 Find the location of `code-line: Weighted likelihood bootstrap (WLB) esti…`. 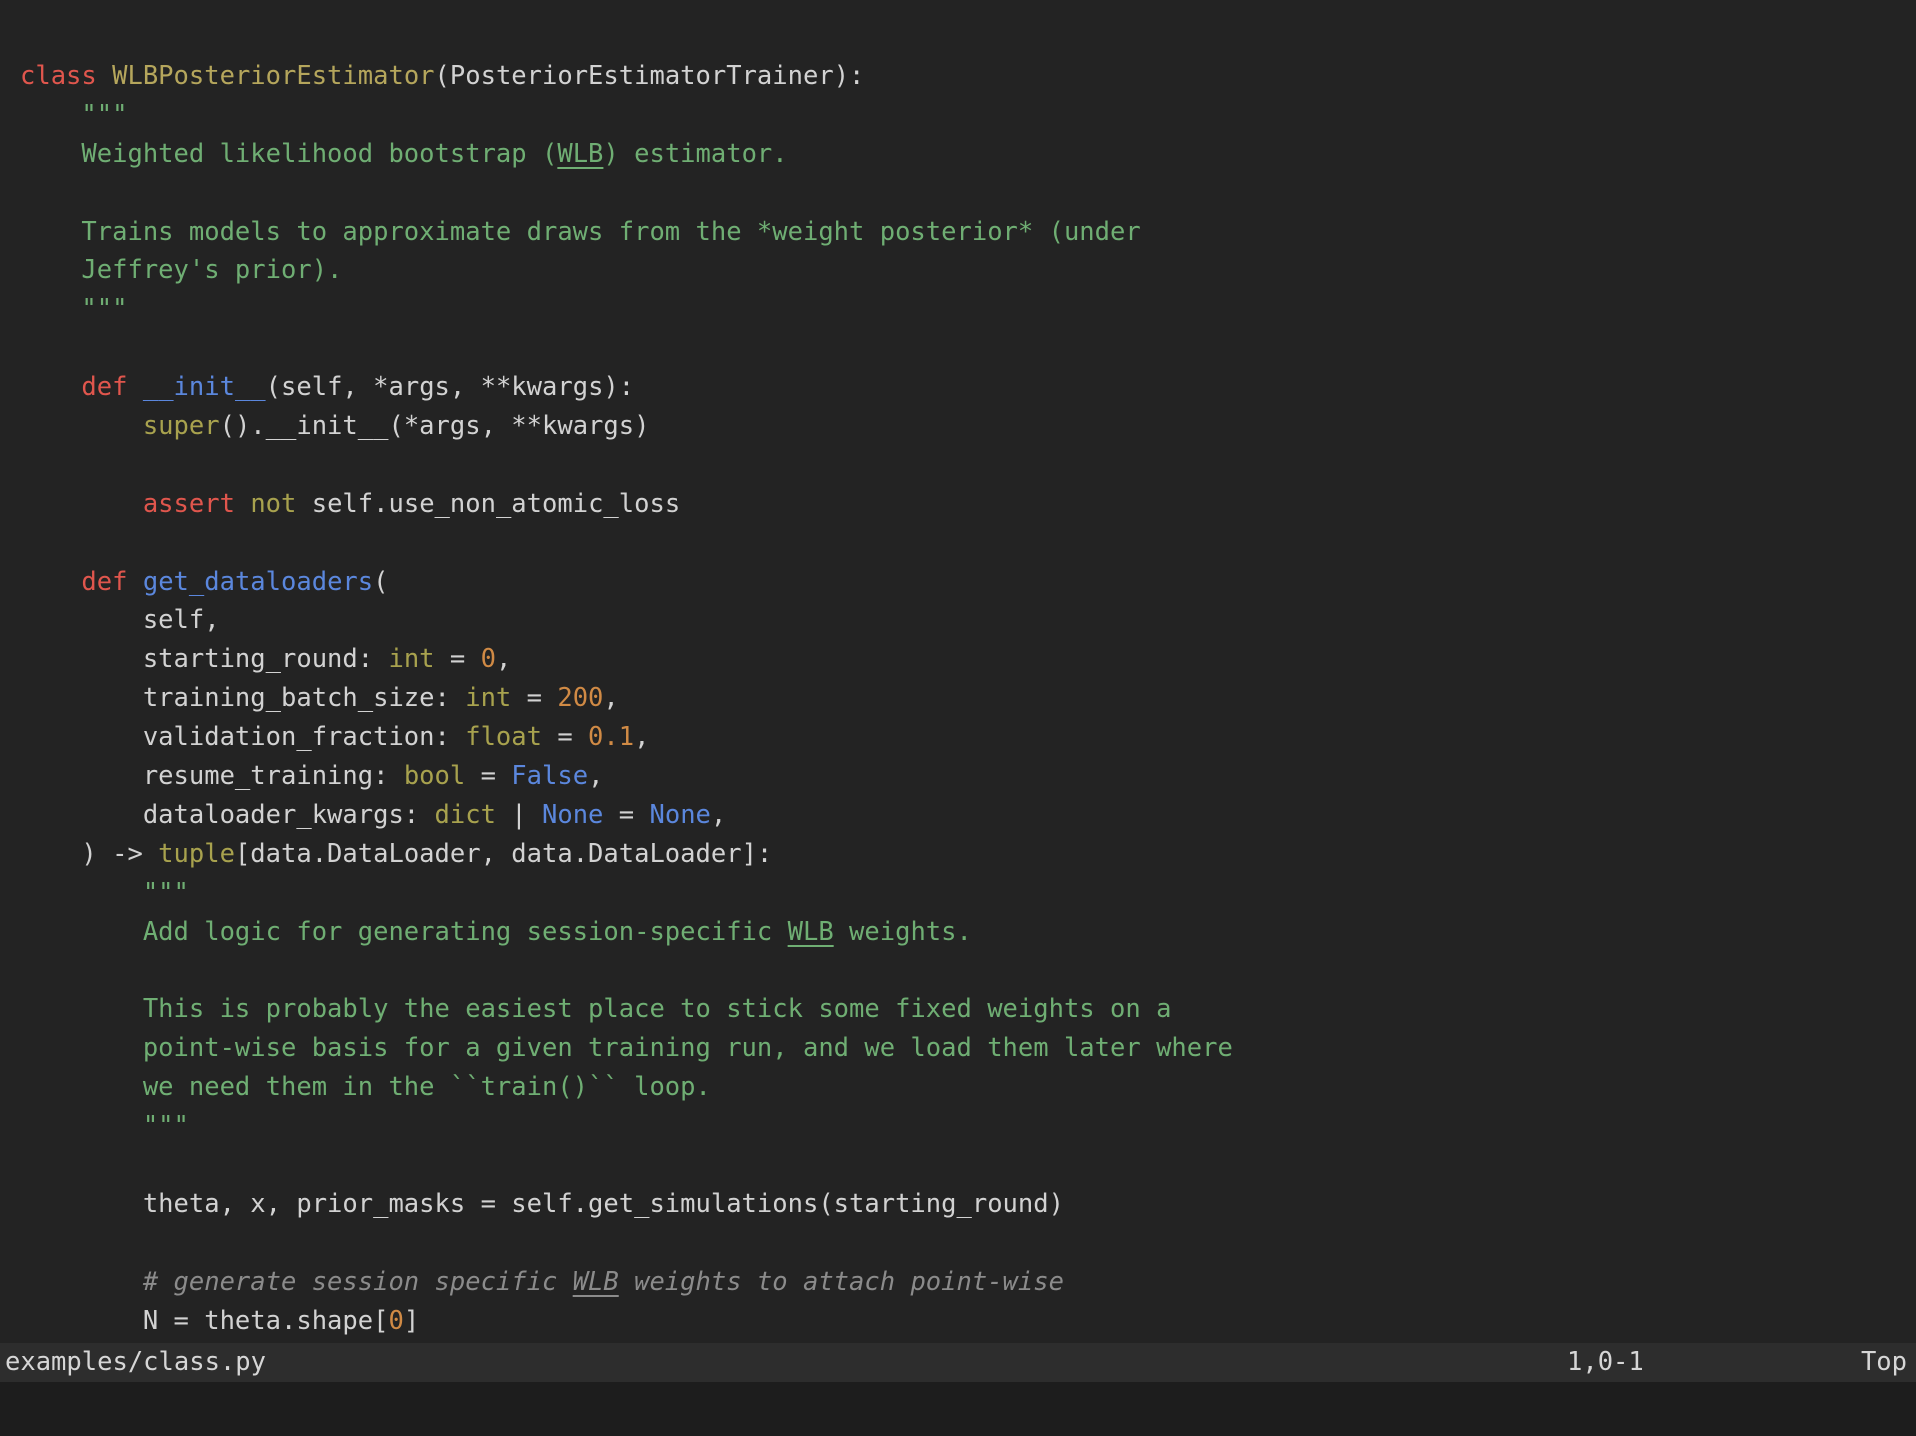

code-line: Weighted likelihood bootstrap (WLB) esti… is located at coordinates (968, 154).